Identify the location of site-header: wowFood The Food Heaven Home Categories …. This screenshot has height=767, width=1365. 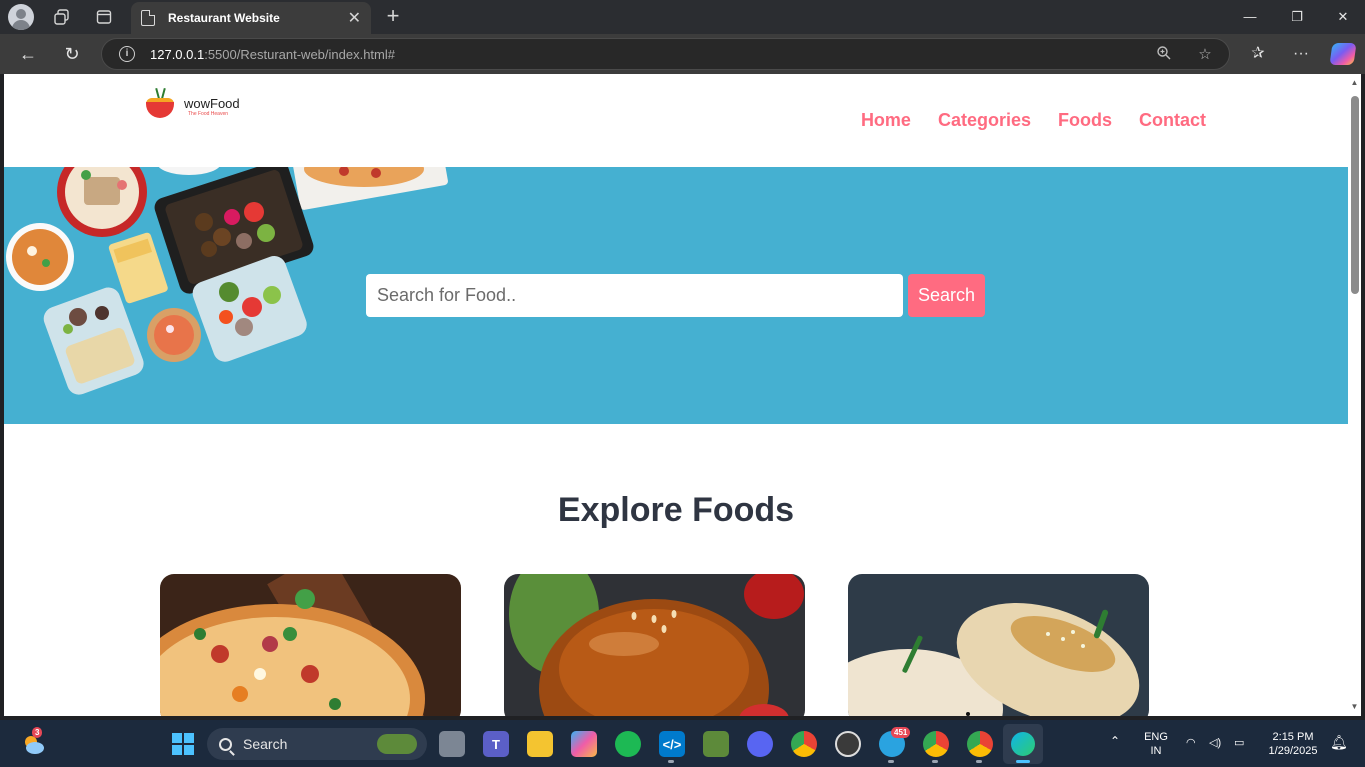
(676, 120).